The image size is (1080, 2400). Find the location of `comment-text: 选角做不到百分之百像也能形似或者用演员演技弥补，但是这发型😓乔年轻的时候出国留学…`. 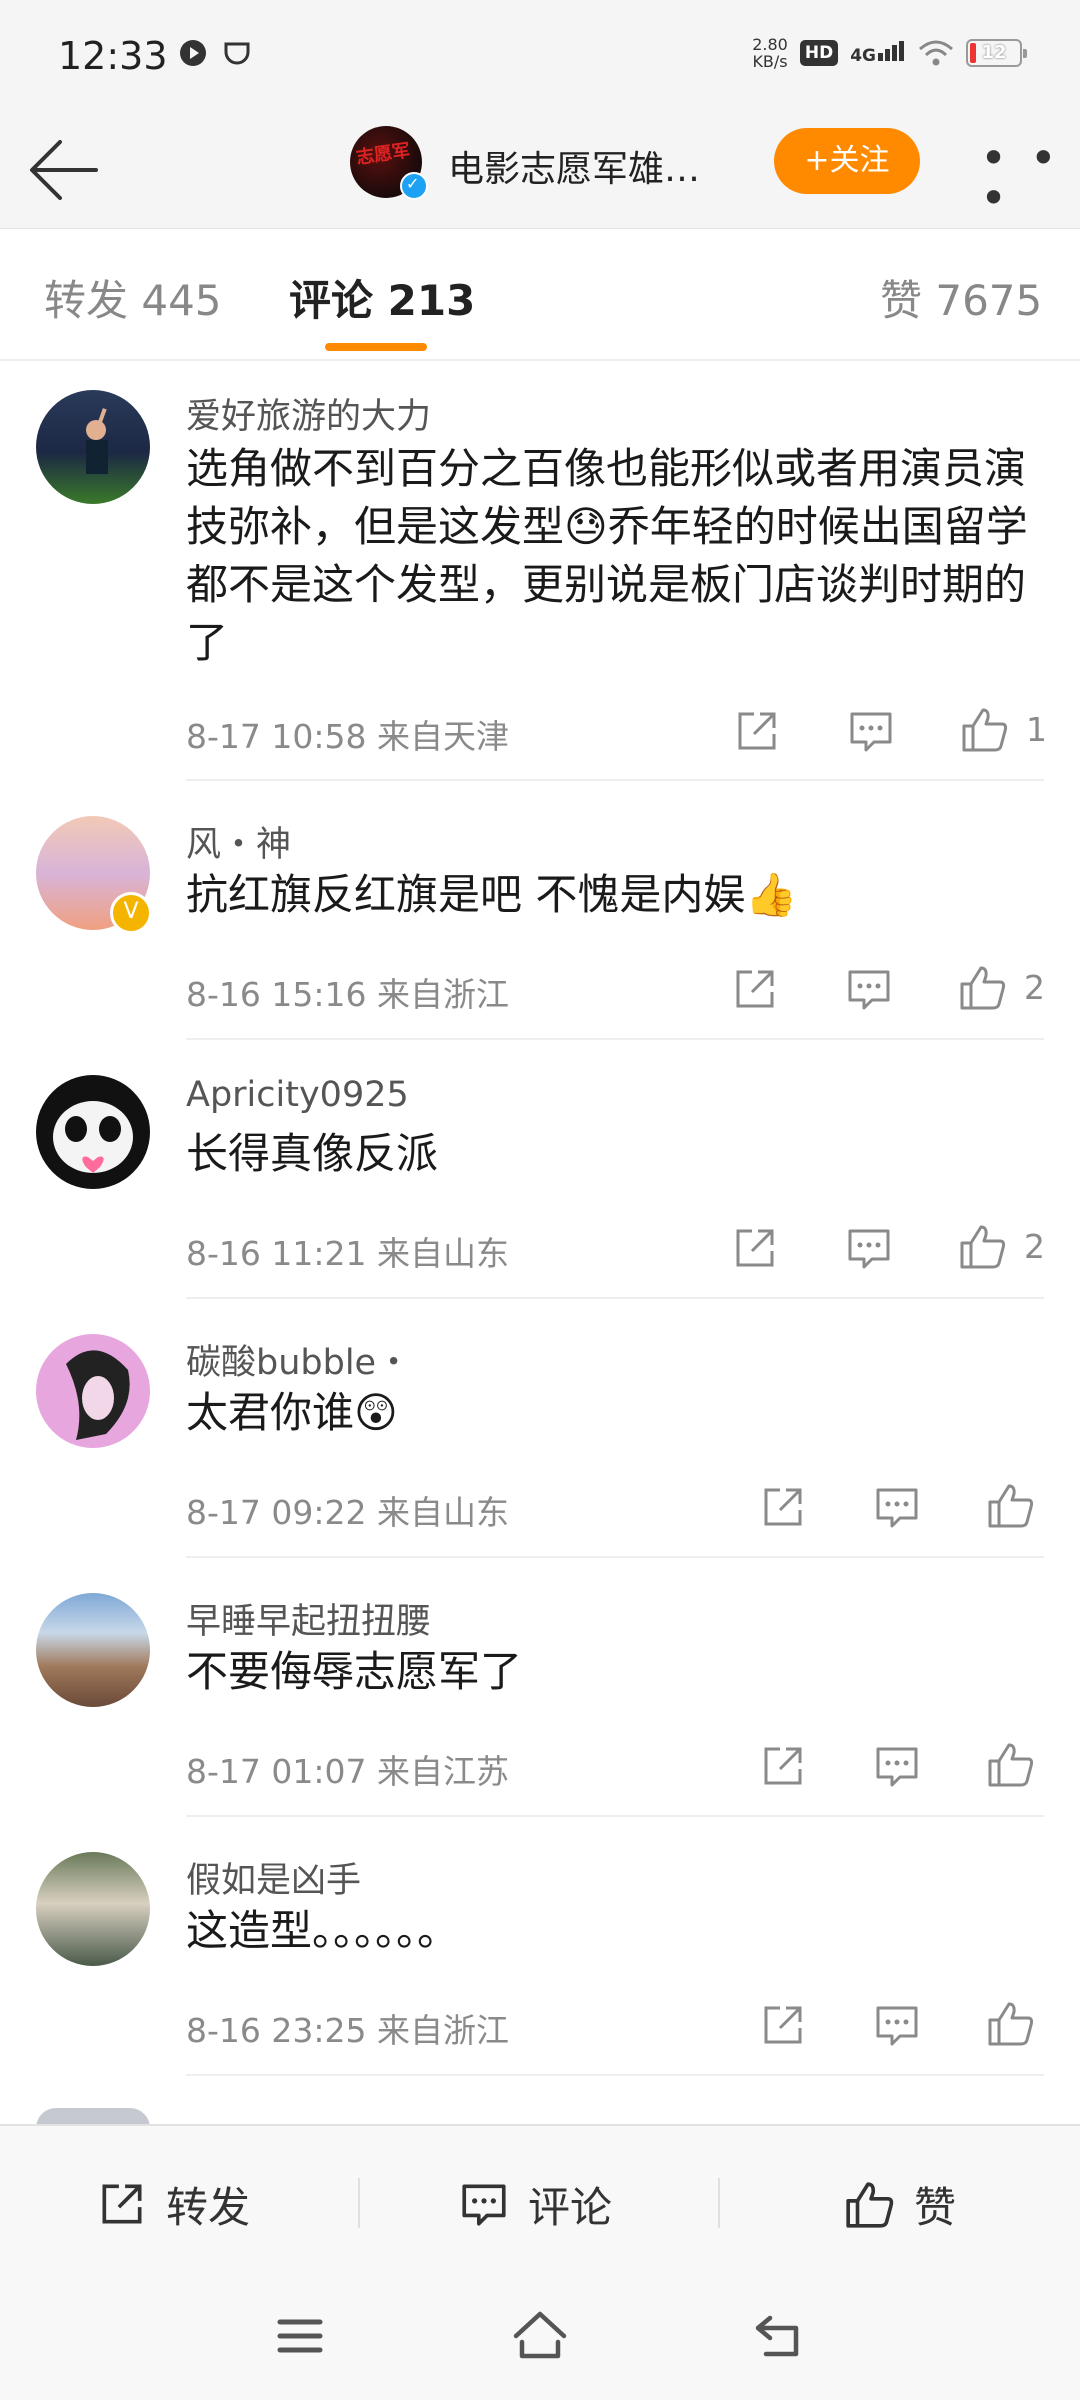

comment-text: 选角做不到百分之百像也能形似或者用演员演技弥补，但是这发型😓乔年轻的时候出国留学… is located at coordinates (607, 555).